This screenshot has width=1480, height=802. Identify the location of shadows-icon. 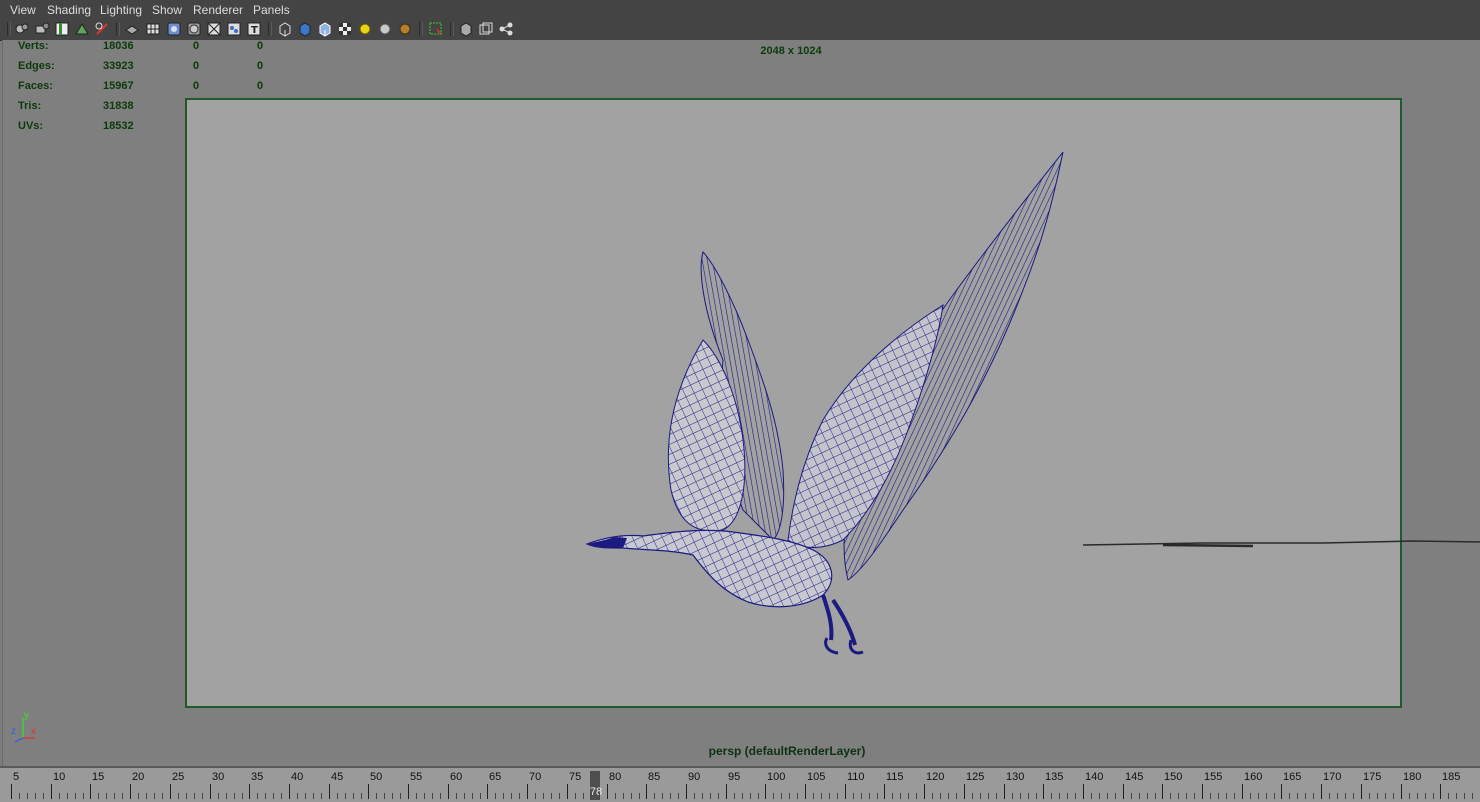
(385, 29).